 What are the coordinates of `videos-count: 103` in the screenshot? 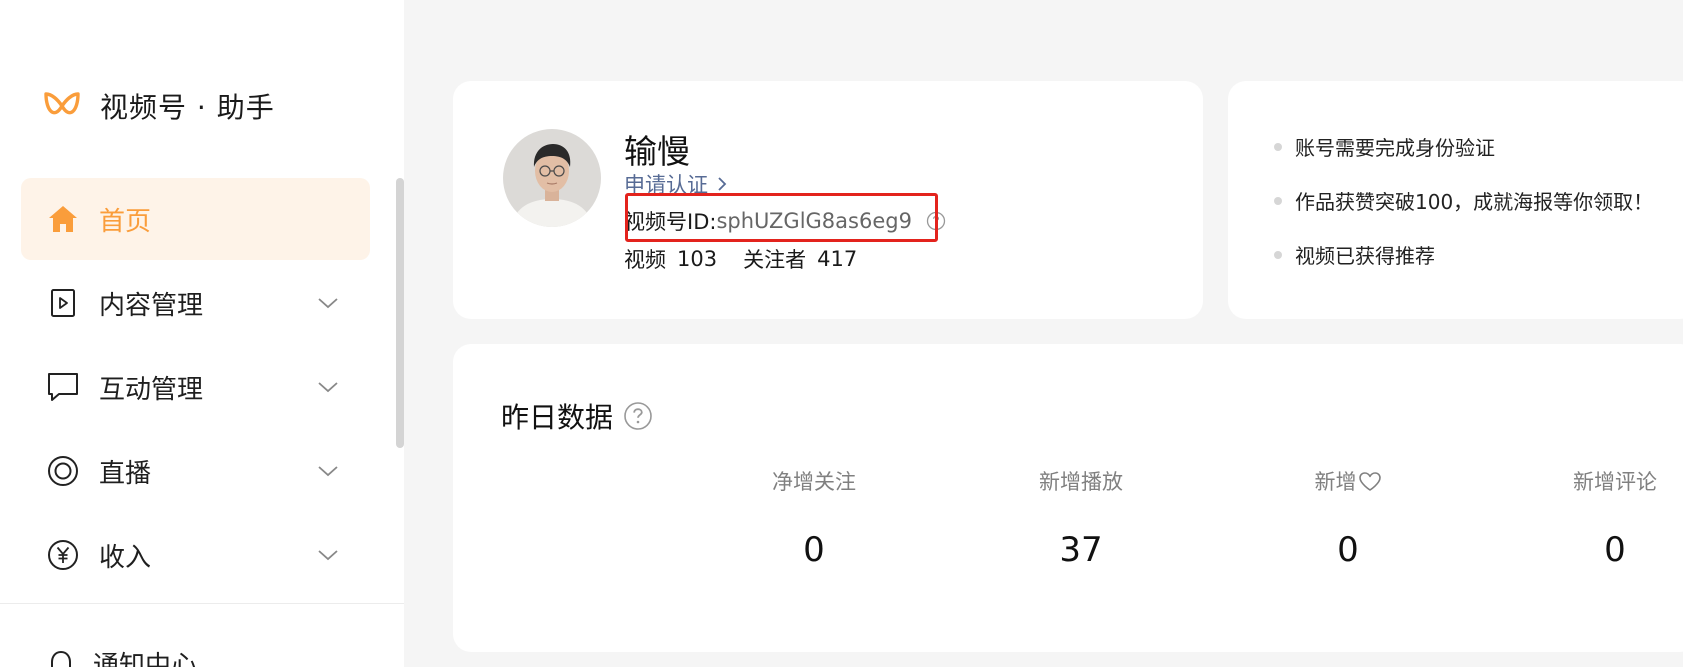 It's located at (697, 259).